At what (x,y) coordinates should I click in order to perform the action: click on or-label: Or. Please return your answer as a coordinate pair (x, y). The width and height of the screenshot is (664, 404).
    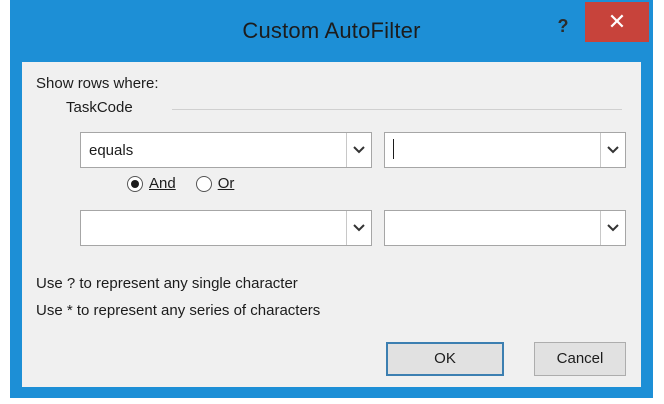
    Looking at the image, I should click on (226, 183).